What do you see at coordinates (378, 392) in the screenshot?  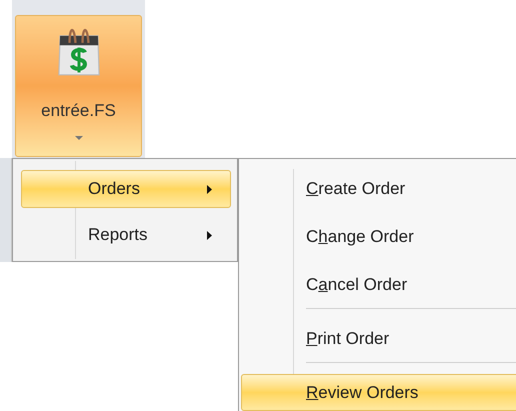 I see `submenu-item: Review Orders` at bounding box center [378, 392].